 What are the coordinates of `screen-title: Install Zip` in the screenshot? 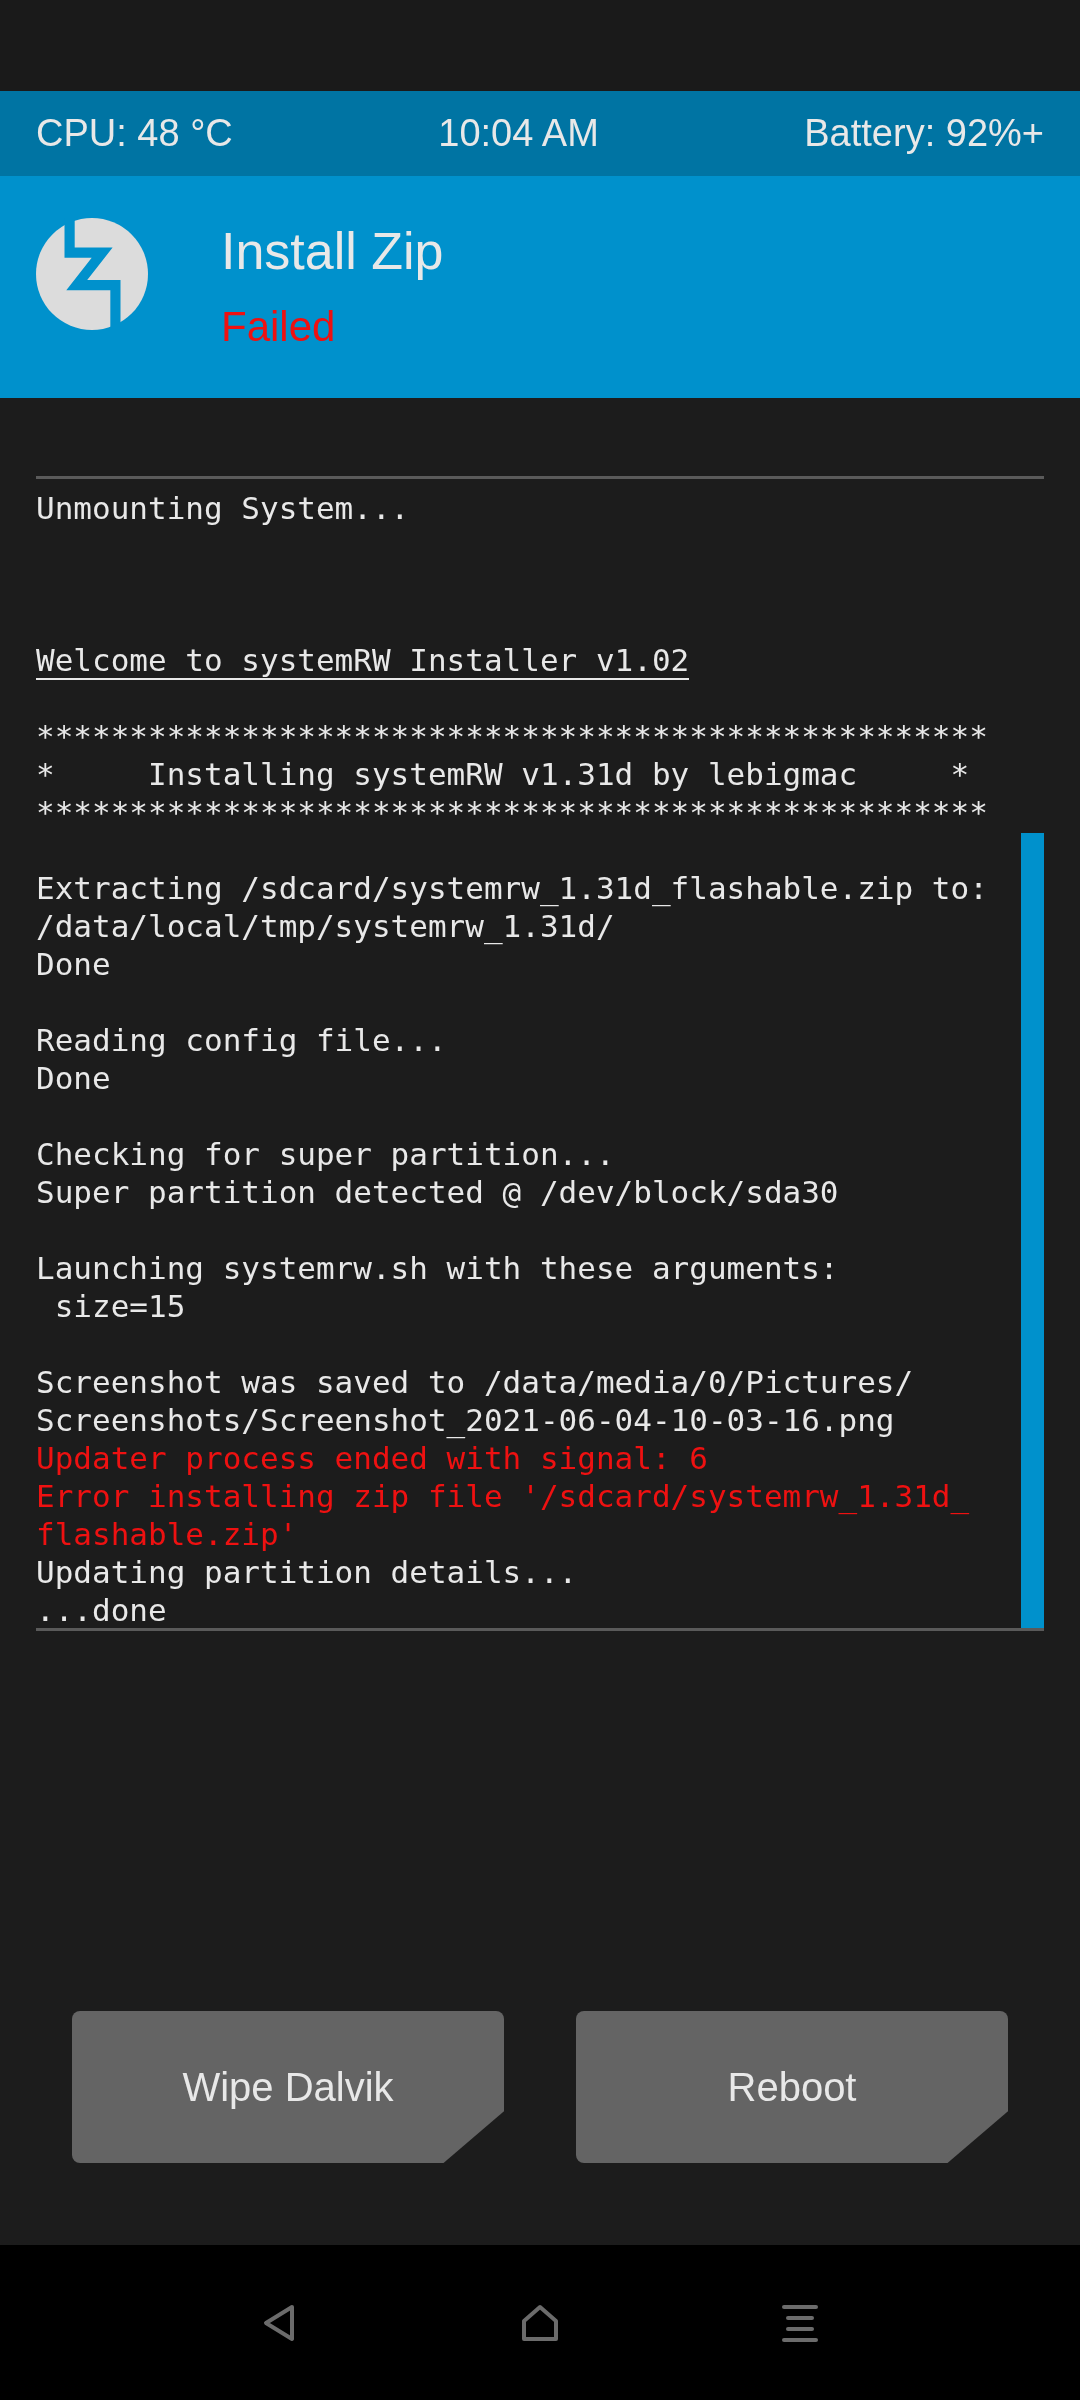 It's located at (332, 251).